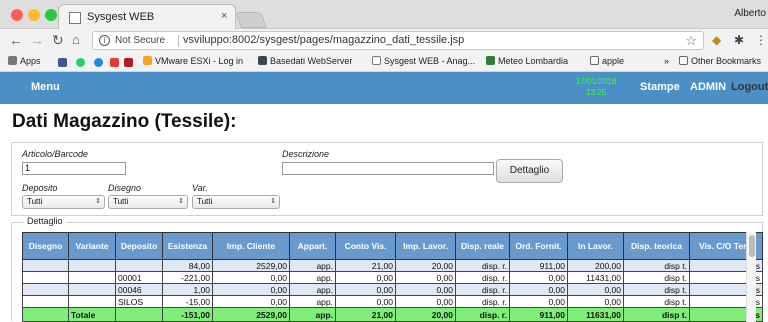 Image resolution: width=768 pixels, height=322 pixels. I want to click on col-ord-fornit: Ord. Fornit., so click(538, 246).